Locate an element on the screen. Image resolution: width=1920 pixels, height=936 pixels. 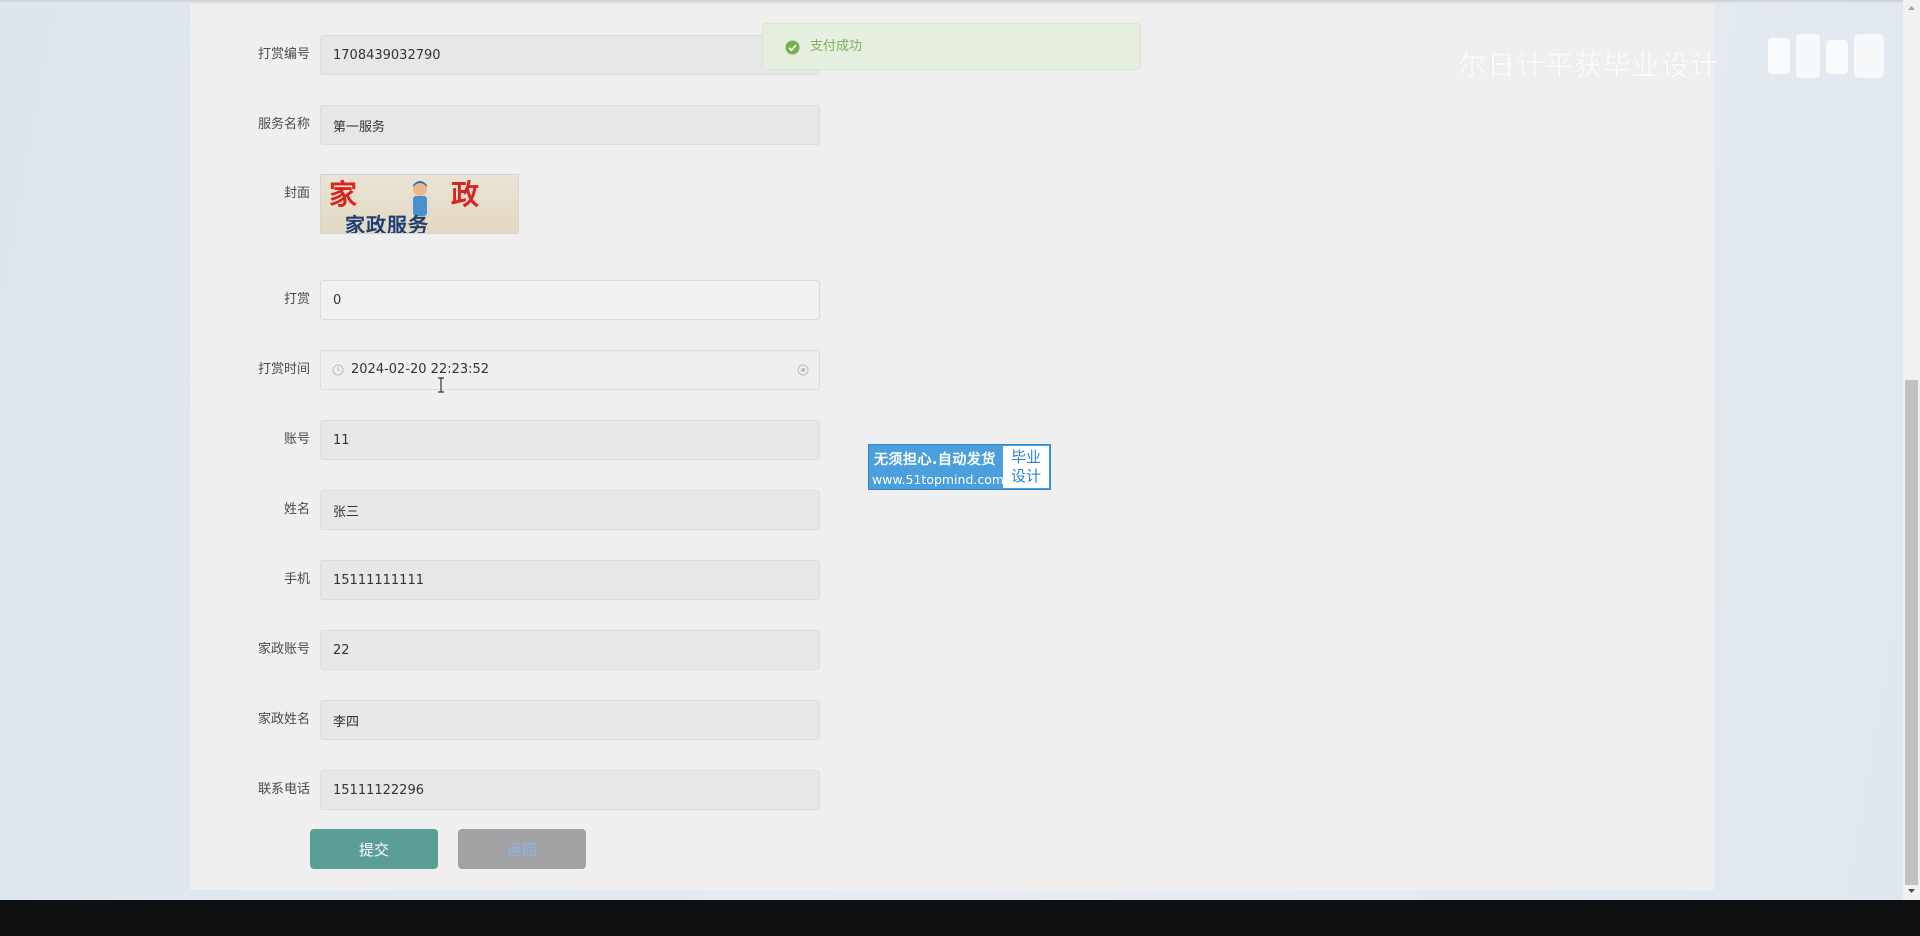
field-row-service-name: 服务名称 is located at coordinates (505, 125).